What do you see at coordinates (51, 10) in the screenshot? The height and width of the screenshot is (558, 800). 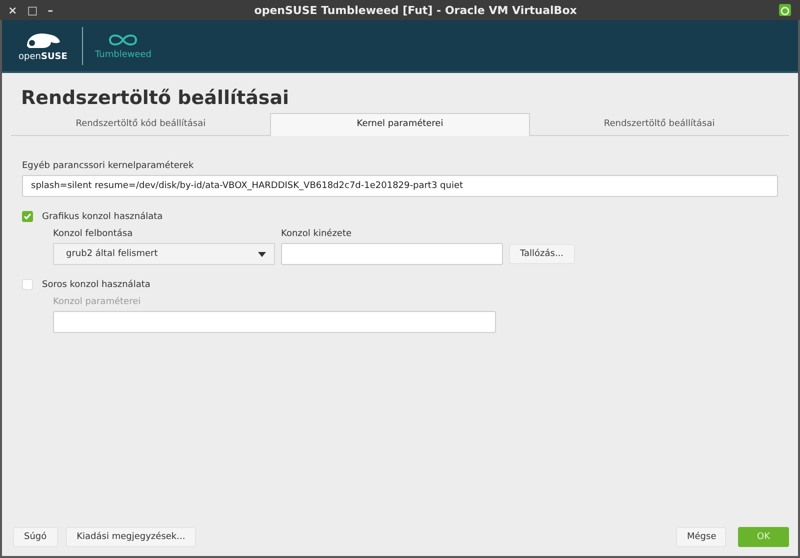 I see `window-control: –` at bounding box center [51, 10].